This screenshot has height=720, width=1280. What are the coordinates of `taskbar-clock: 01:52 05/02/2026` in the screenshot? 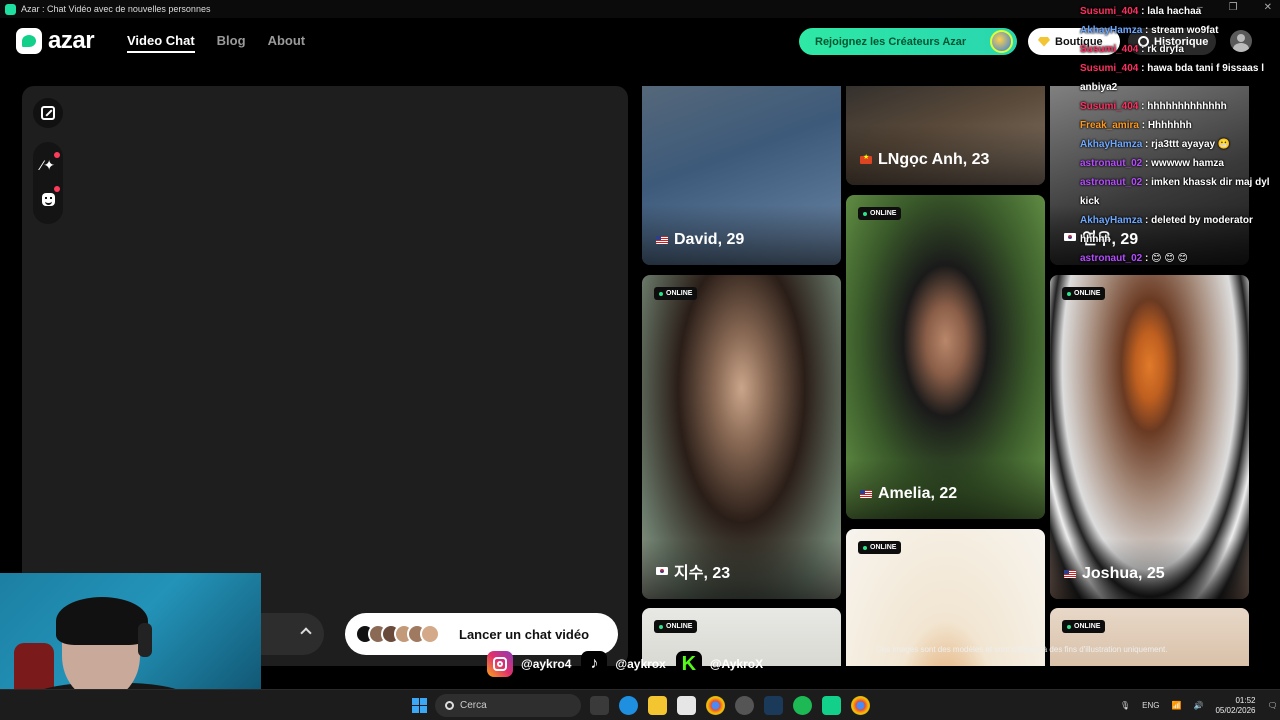 It's located at (1235, 706).